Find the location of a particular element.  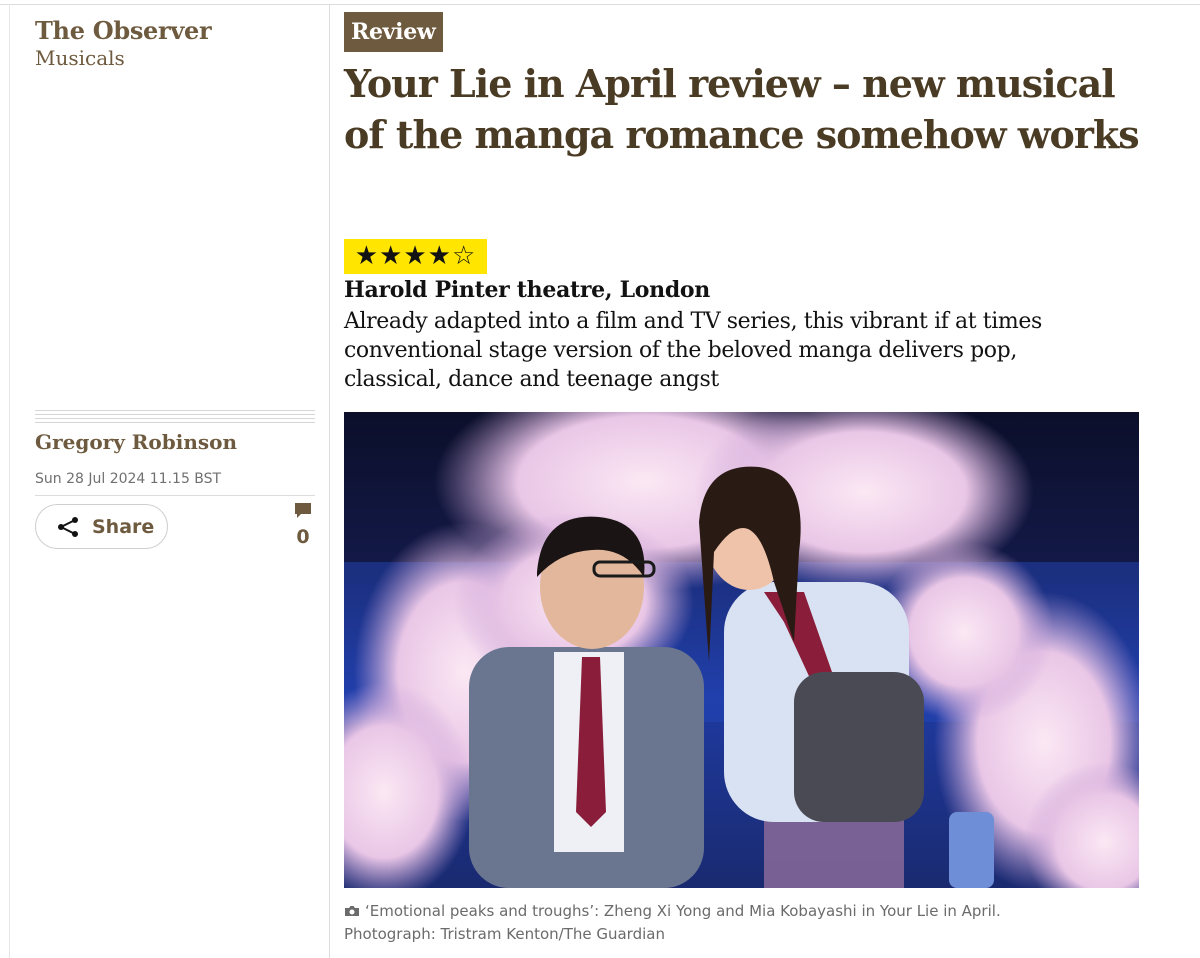

share-button: Share is located at coordinates (101, 526).